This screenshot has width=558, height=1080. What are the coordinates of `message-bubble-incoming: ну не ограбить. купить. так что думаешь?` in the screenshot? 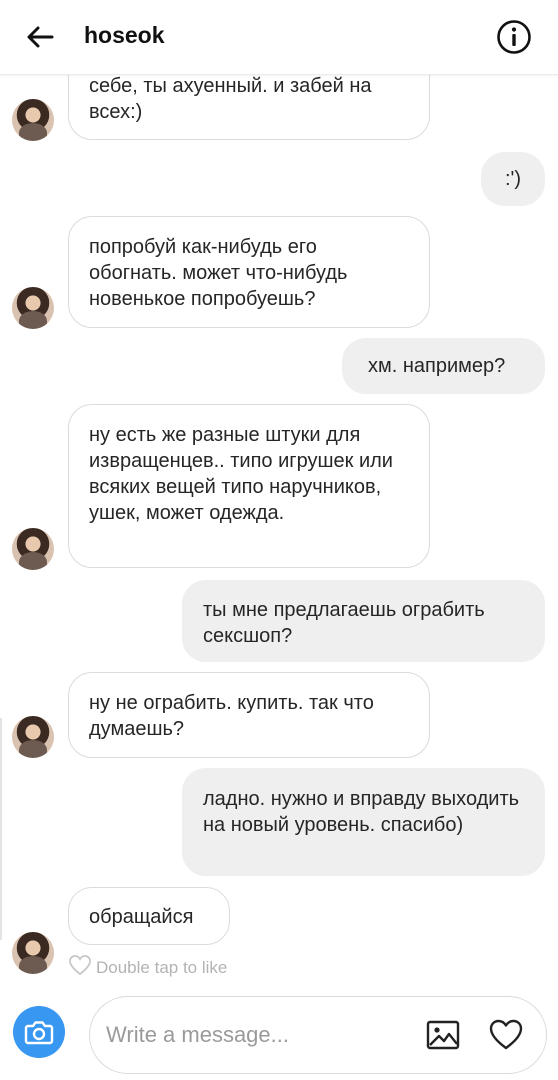 It's located at (249, 715).